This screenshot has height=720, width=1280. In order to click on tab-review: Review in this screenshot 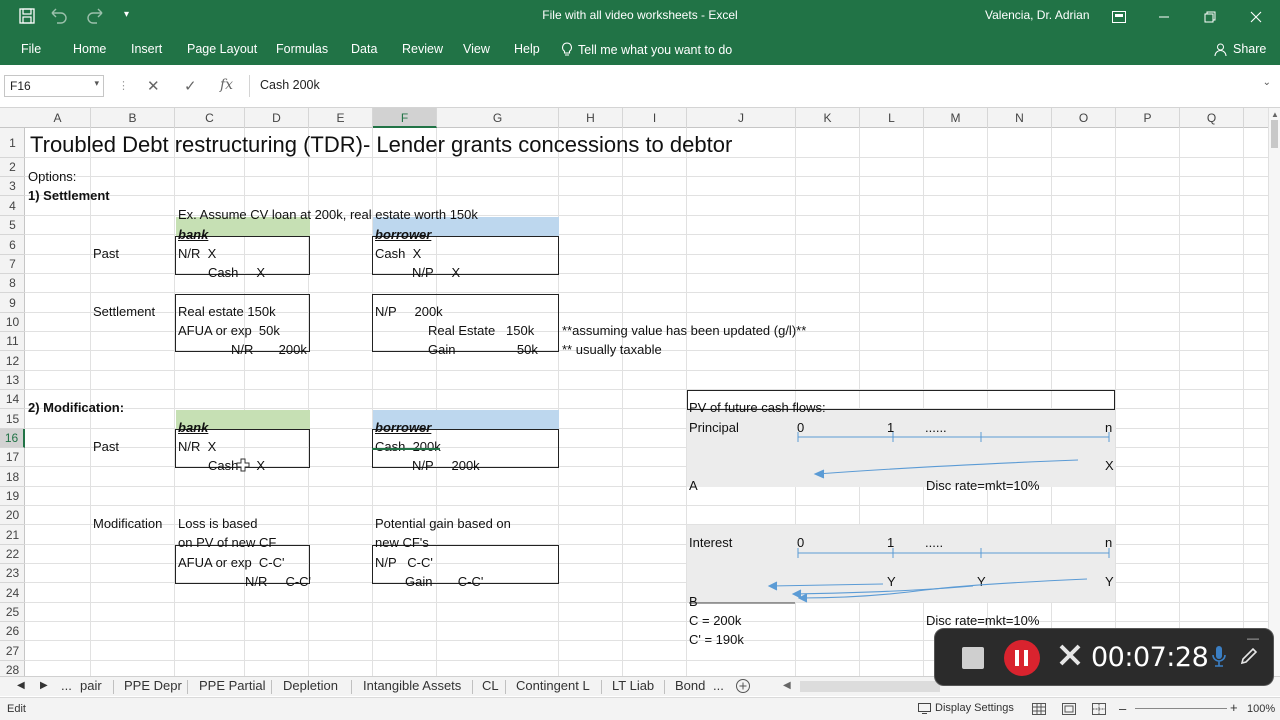, I will do `click(422, 49)`.